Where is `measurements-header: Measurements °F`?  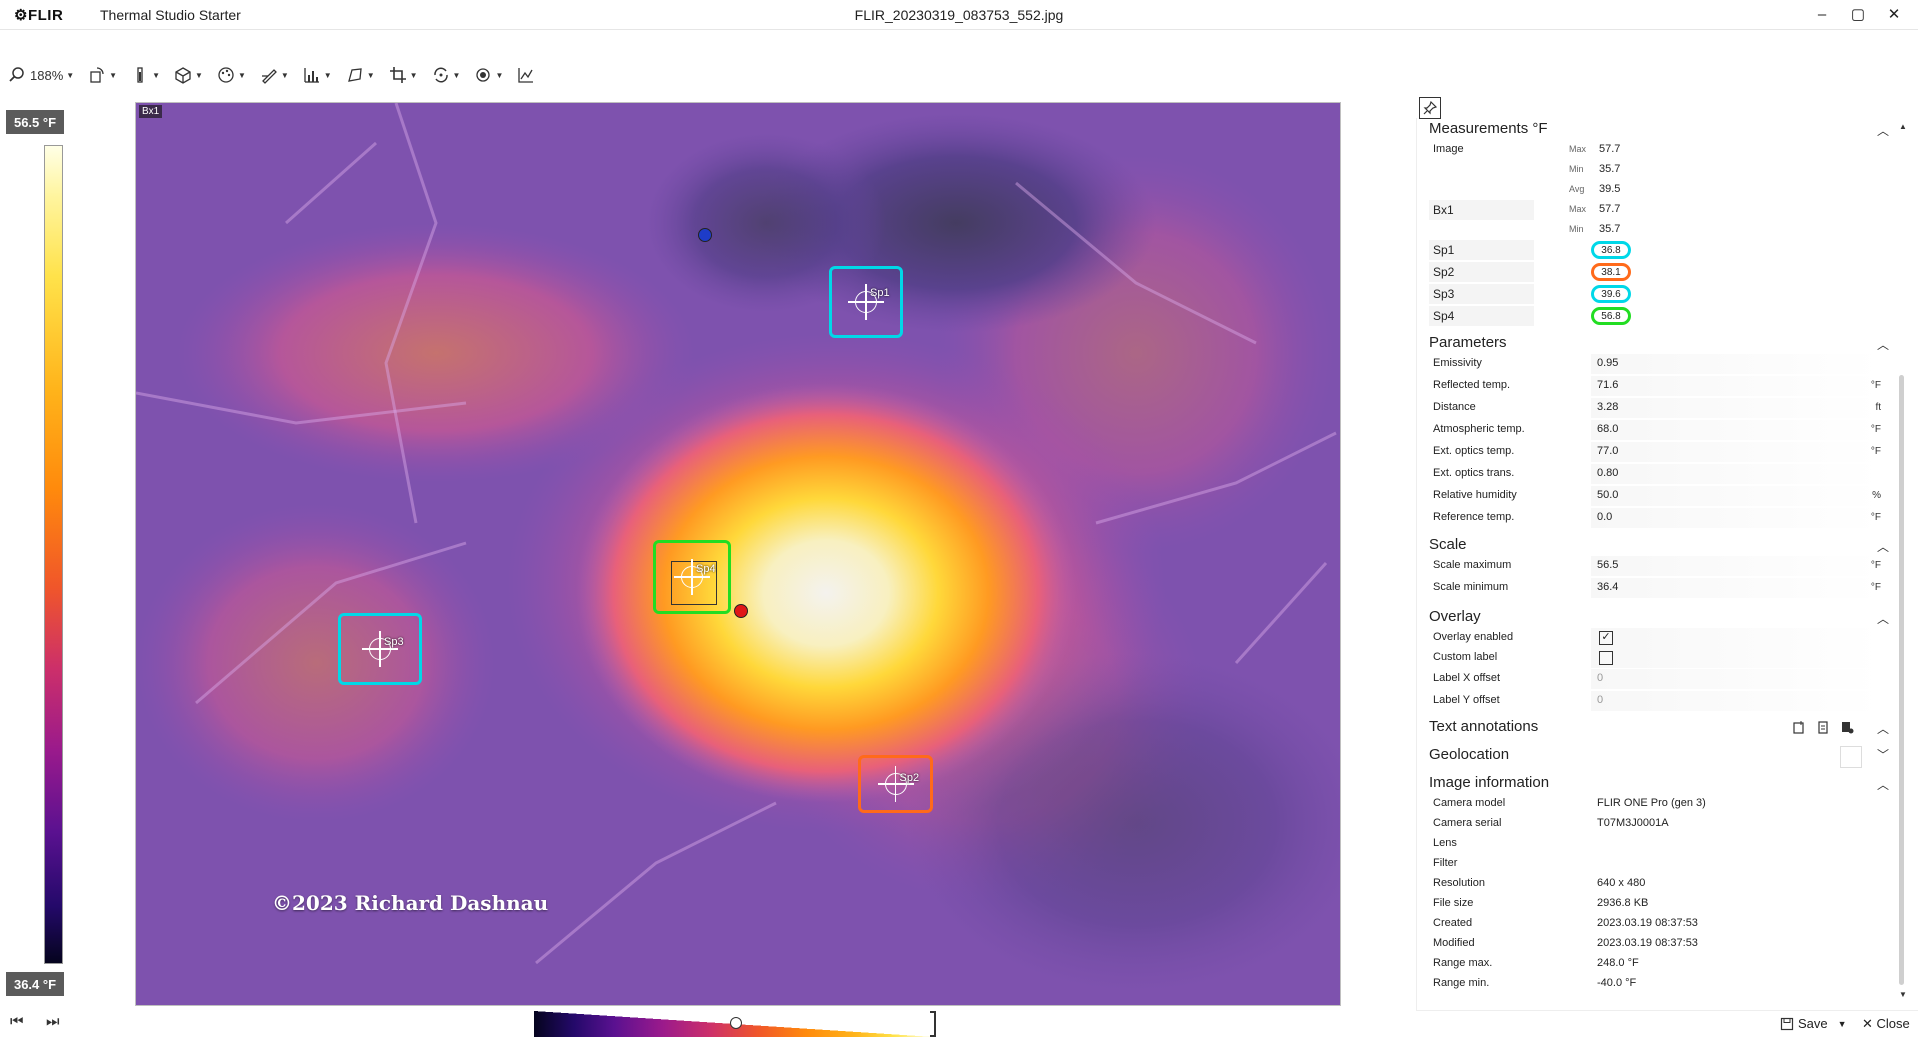 measurements-header: Measurements °F is located at coordinates (1488, 128).